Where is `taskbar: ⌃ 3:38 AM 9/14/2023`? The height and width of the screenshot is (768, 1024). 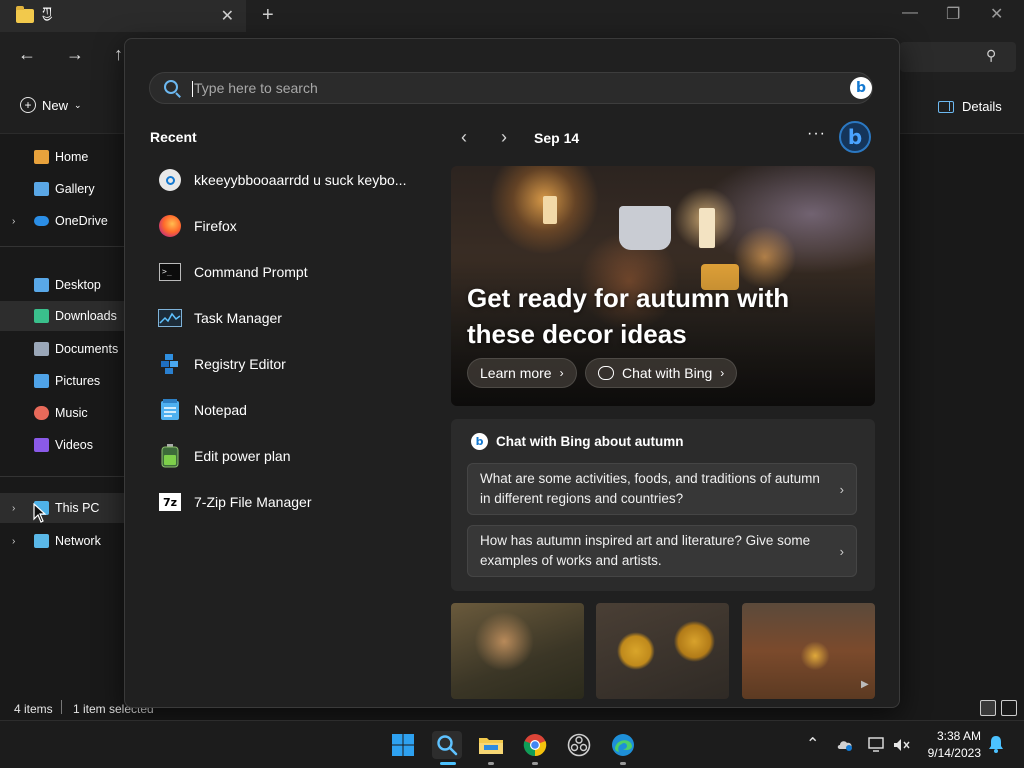
taskbar: ⌃ 3:38 AM 9/14/2023 is located at coordinates (512, 744).